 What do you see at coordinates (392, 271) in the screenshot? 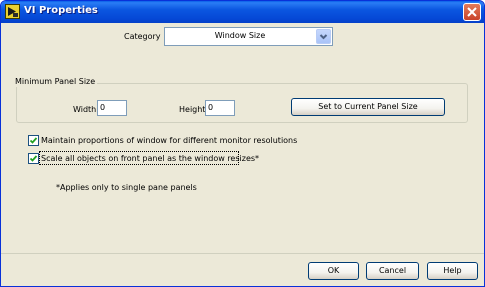
I see `cancel-button: Cancel` at bounding box center [392, 271].